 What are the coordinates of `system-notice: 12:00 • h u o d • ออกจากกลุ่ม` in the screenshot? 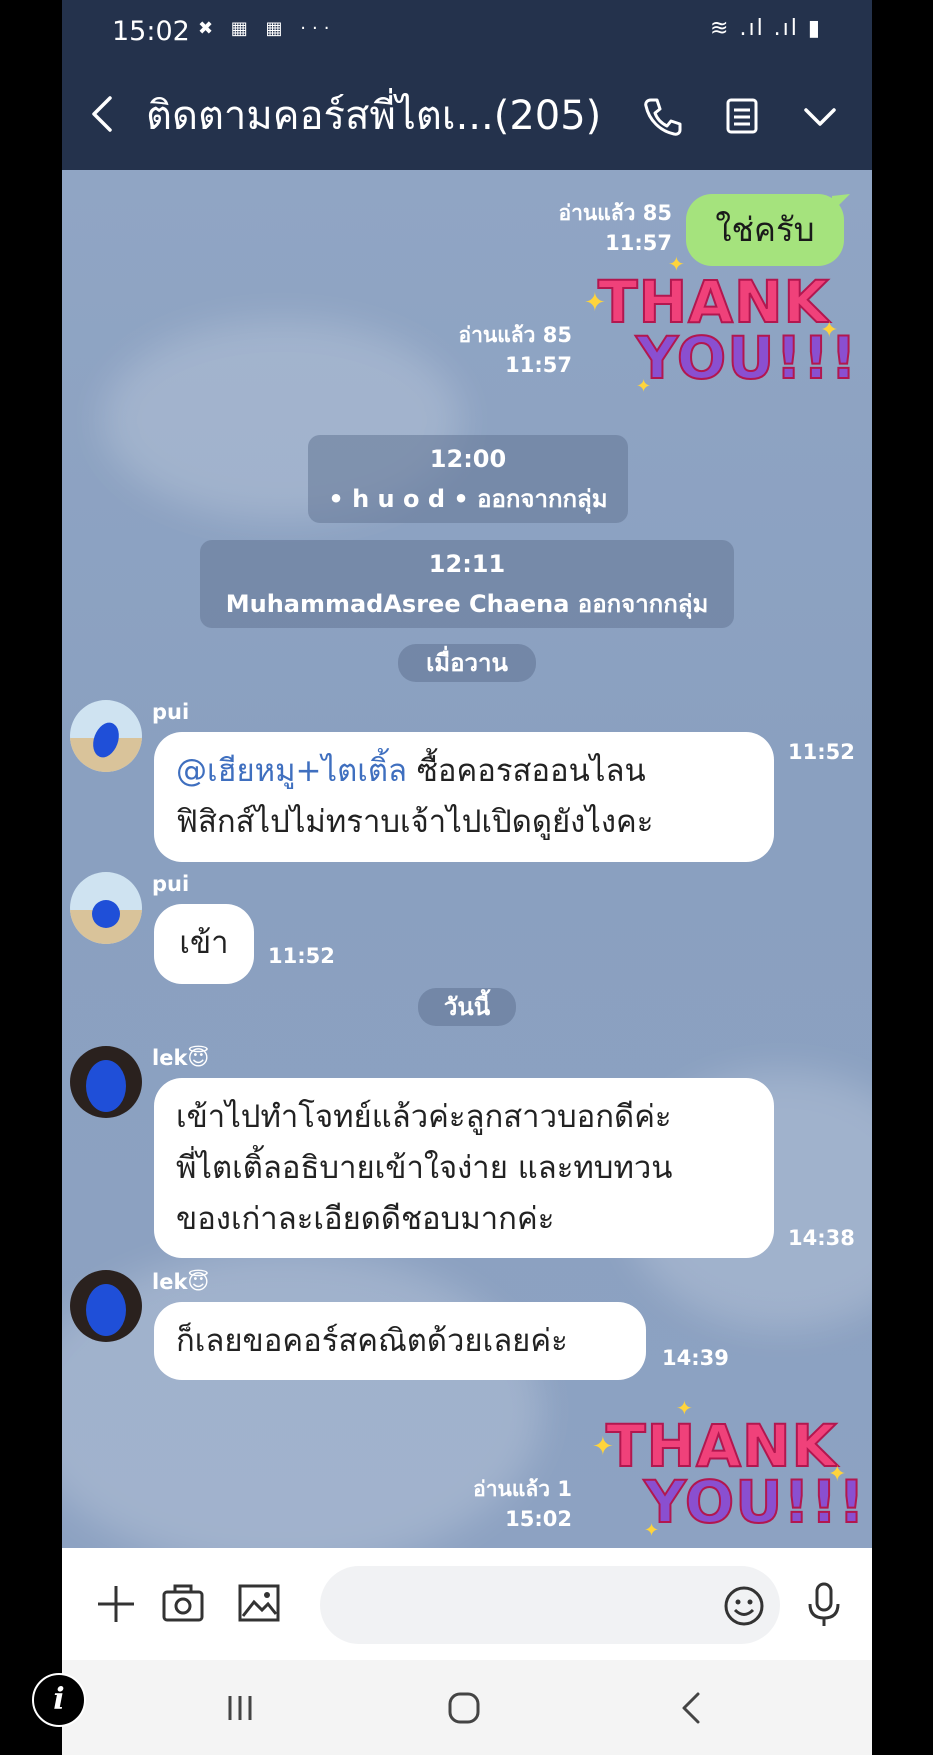 It's located at (468, 479).